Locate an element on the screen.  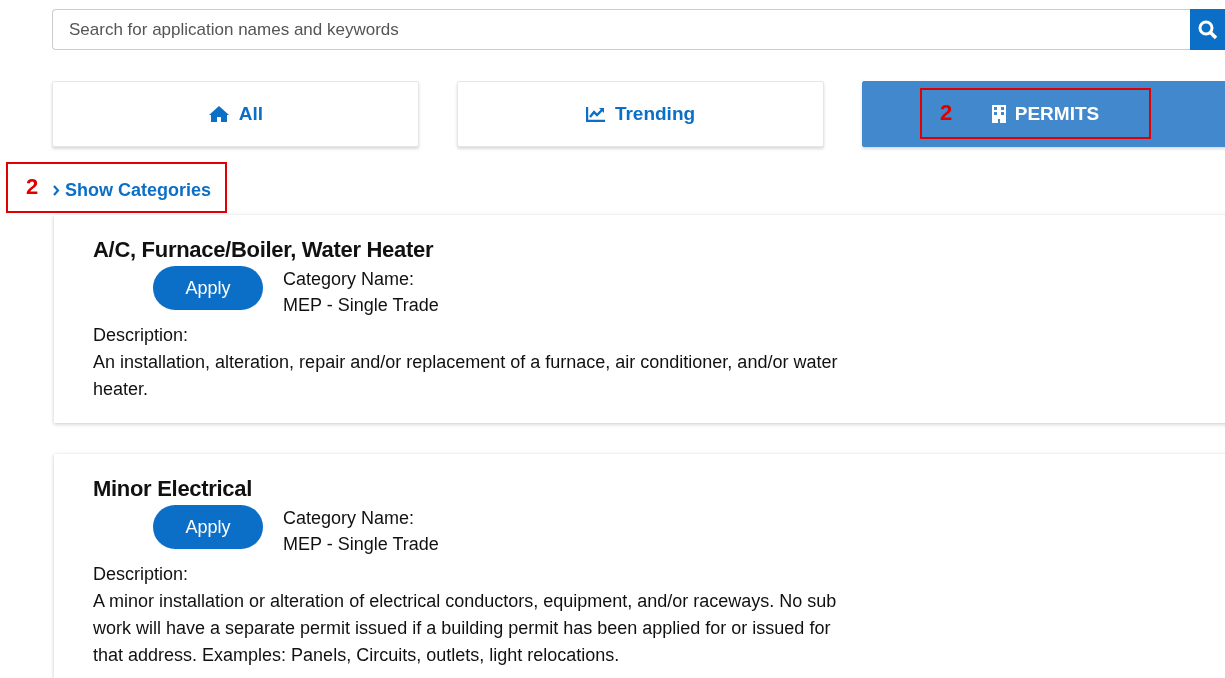
search-icon is located at coordinates (1208, 29).